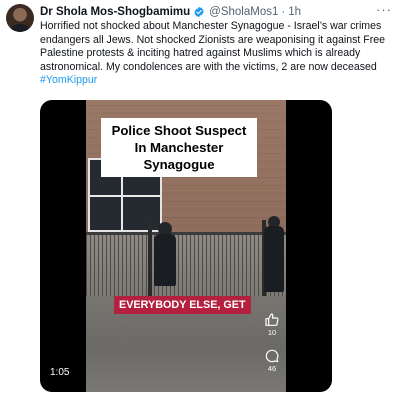 This screenshot has width=400, height=400. I want to click on like-action: 10, so click(272, 324).